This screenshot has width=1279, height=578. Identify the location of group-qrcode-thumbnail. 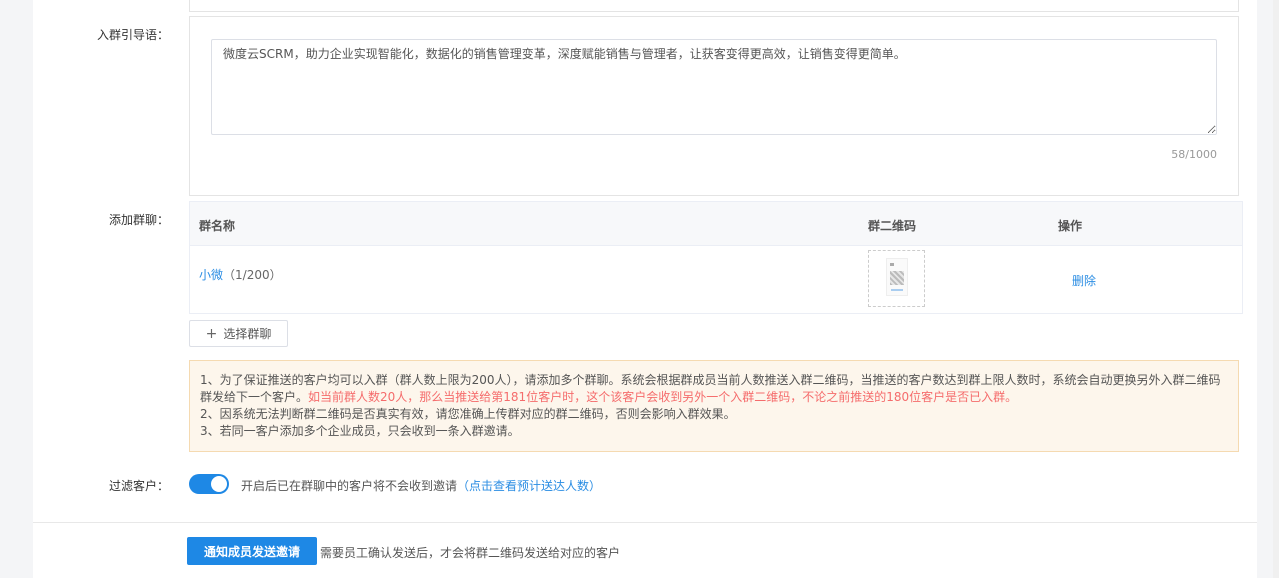
(896, 278).